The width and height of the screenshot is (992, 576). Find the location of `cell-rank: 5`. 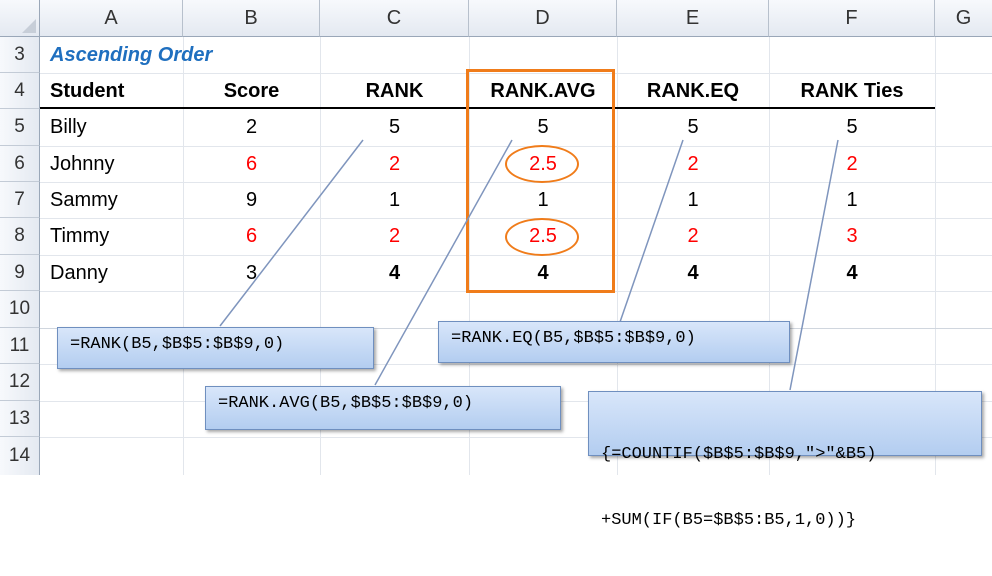

cell-rank: 5 is located at coordinates (394, 127).